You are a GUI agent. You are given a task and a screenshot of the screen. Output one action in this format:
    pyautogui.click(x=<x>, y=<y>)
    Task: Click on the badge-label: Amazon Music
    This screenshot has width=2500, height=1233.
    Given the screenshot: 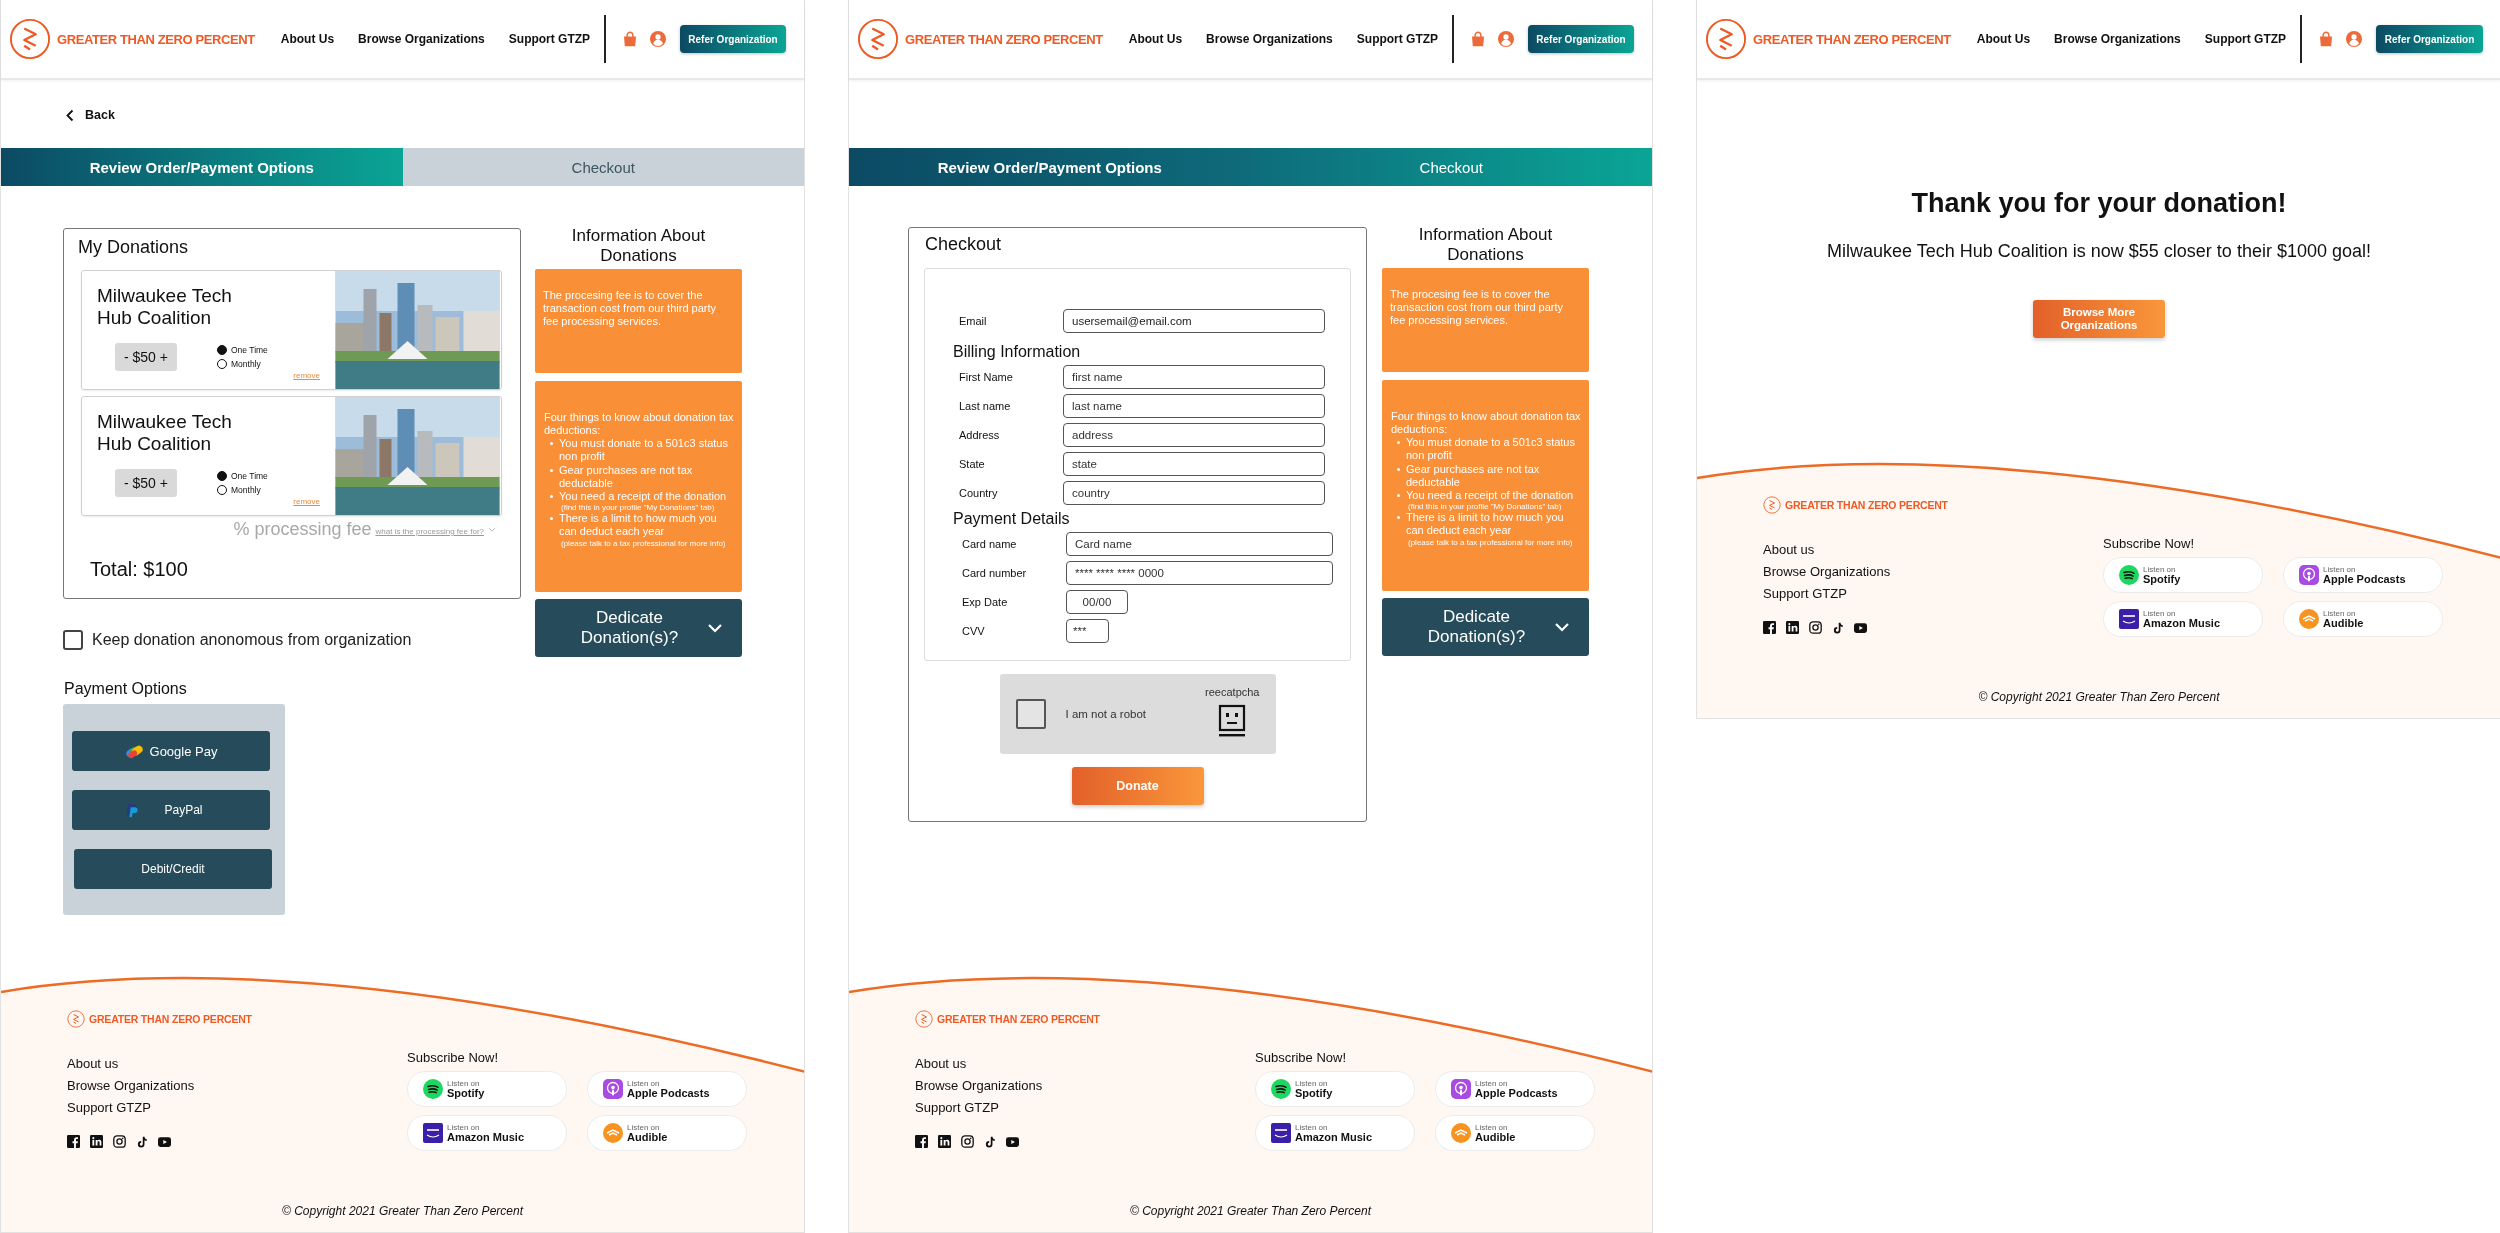 What is the action you would take?
    pyautogui.click(x=2181, y=623)
    